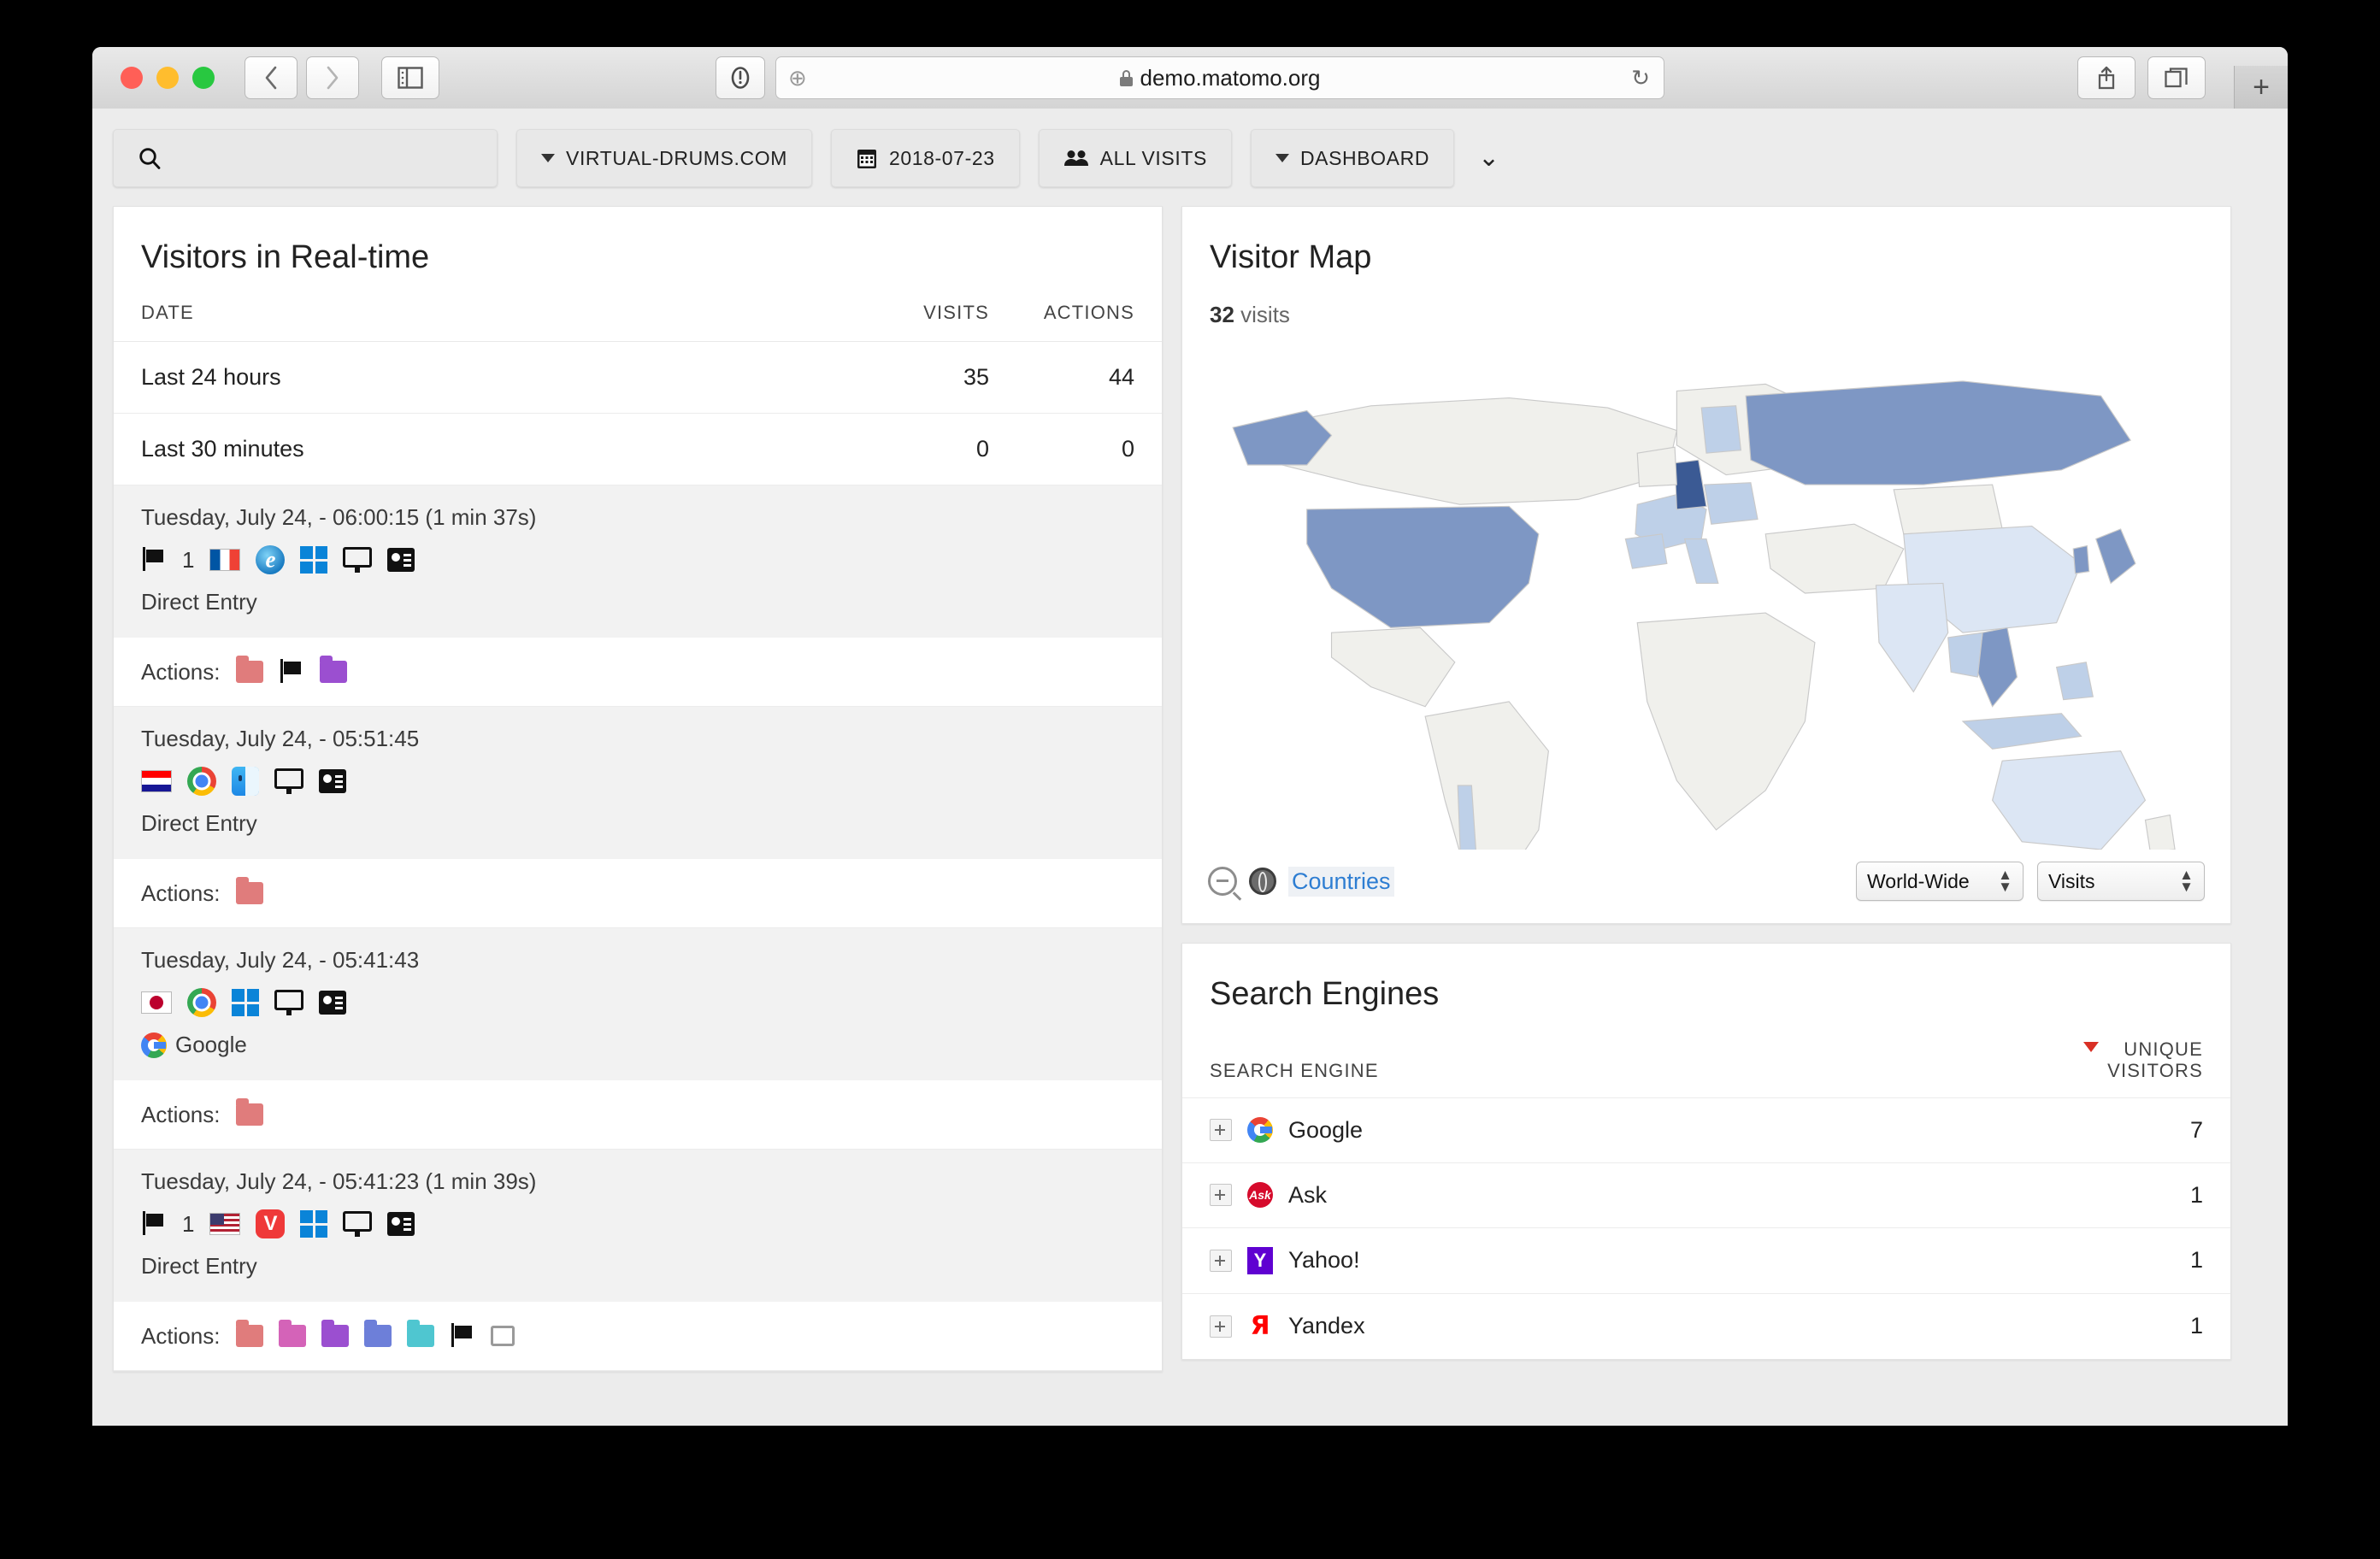 Image resolution: width=2380 pixels, height=1559 pixels. Describe the element at coordinates (332, 77) in the screenshot. I see `forward-button` at that location.